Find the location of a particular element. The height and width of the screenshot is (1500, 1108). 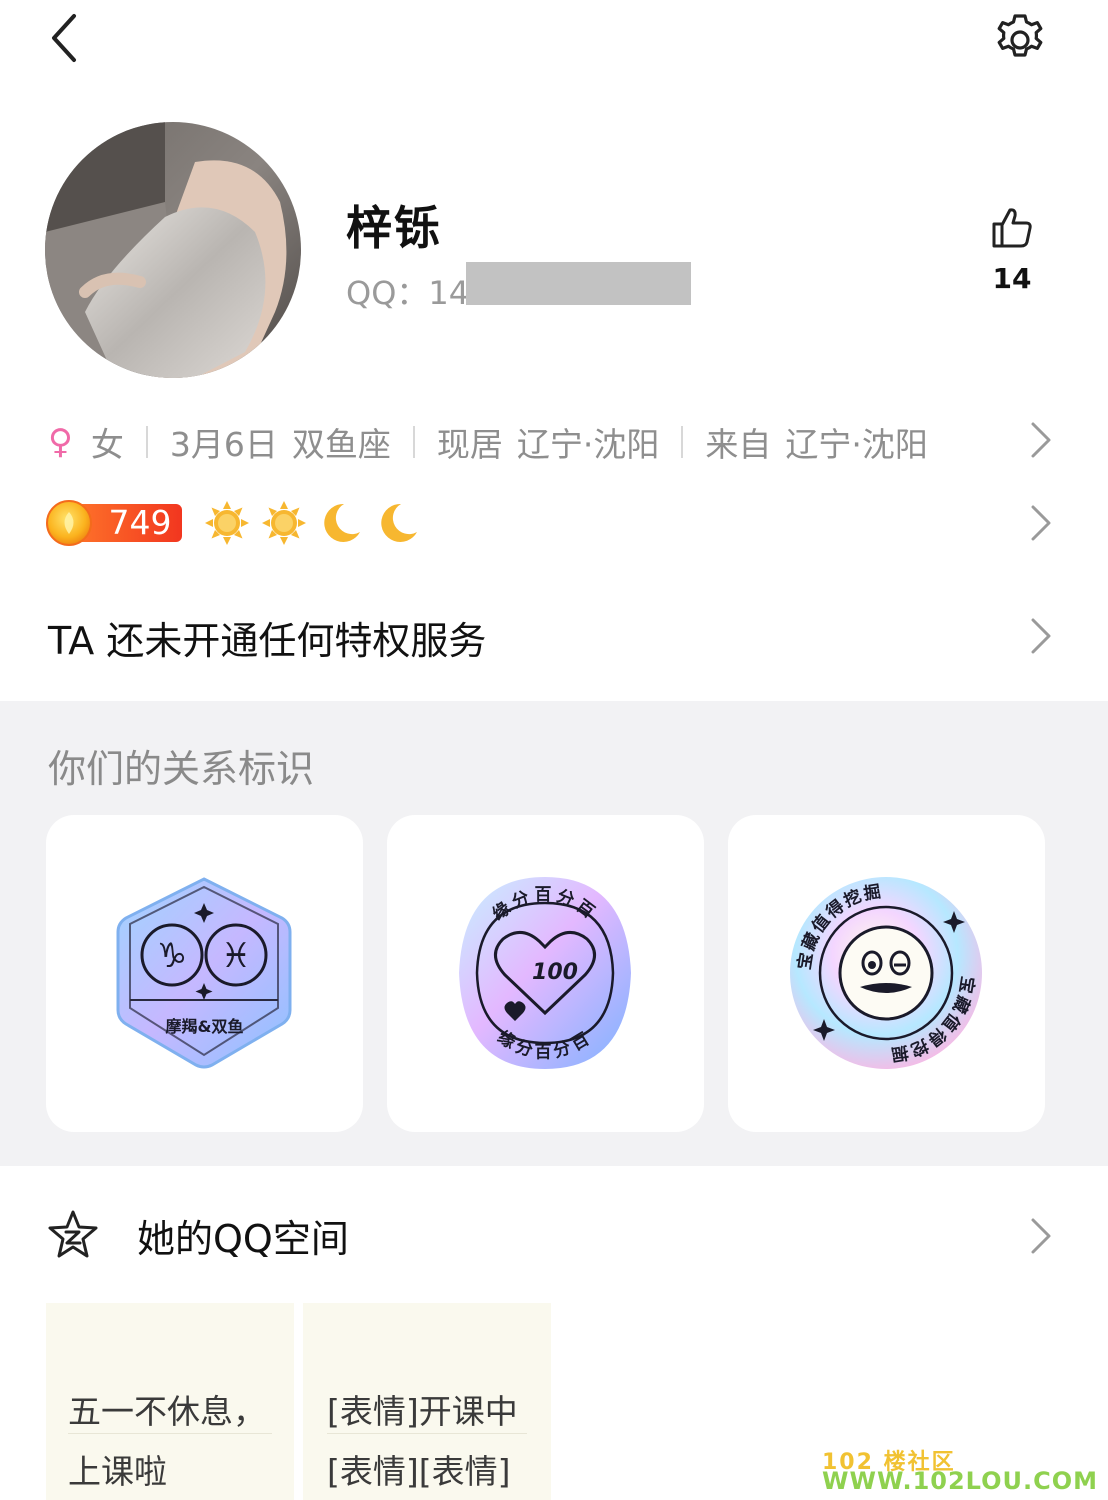

zodiac: 双鱼座 is located at coordinates (341, 444).